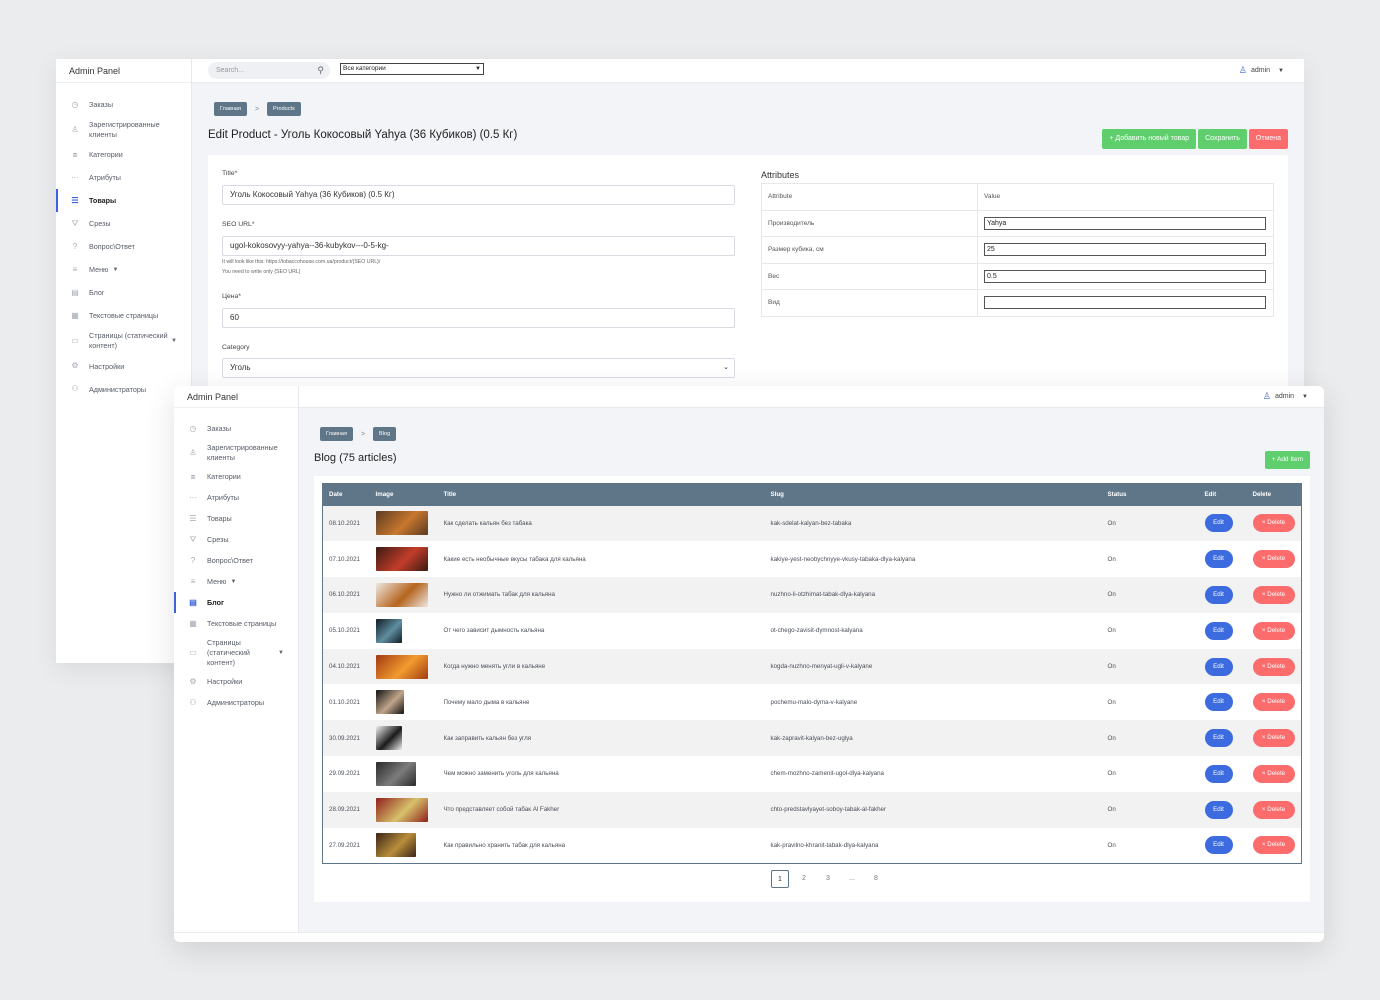  I want to click on attribute-value-input: 25, so click(1125, 250).